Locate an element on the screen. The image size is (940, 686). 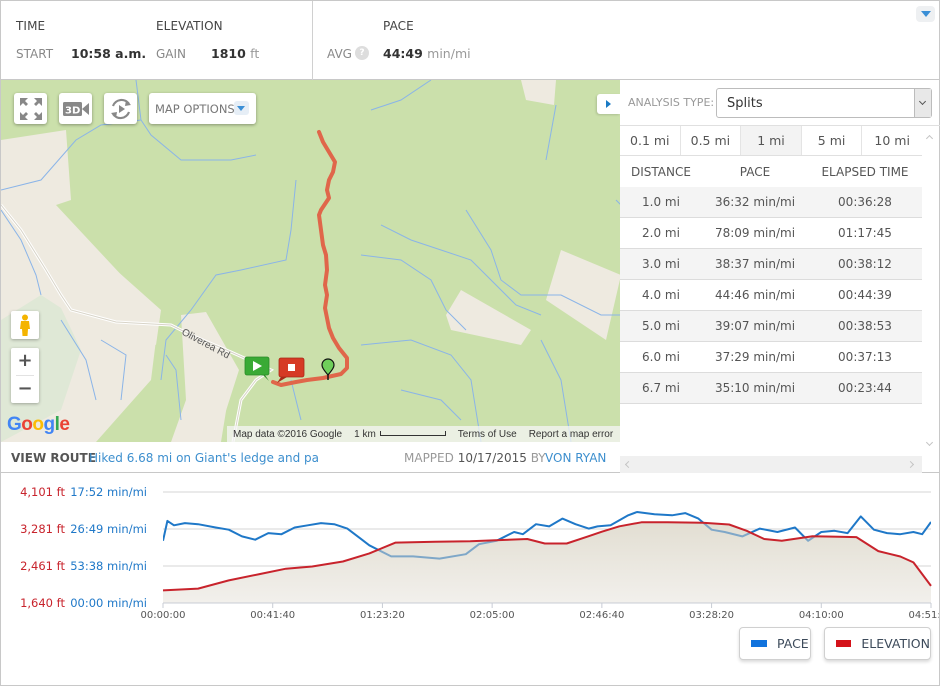
cell-distance: 1.0 mi is located at coordinates (661, 202).